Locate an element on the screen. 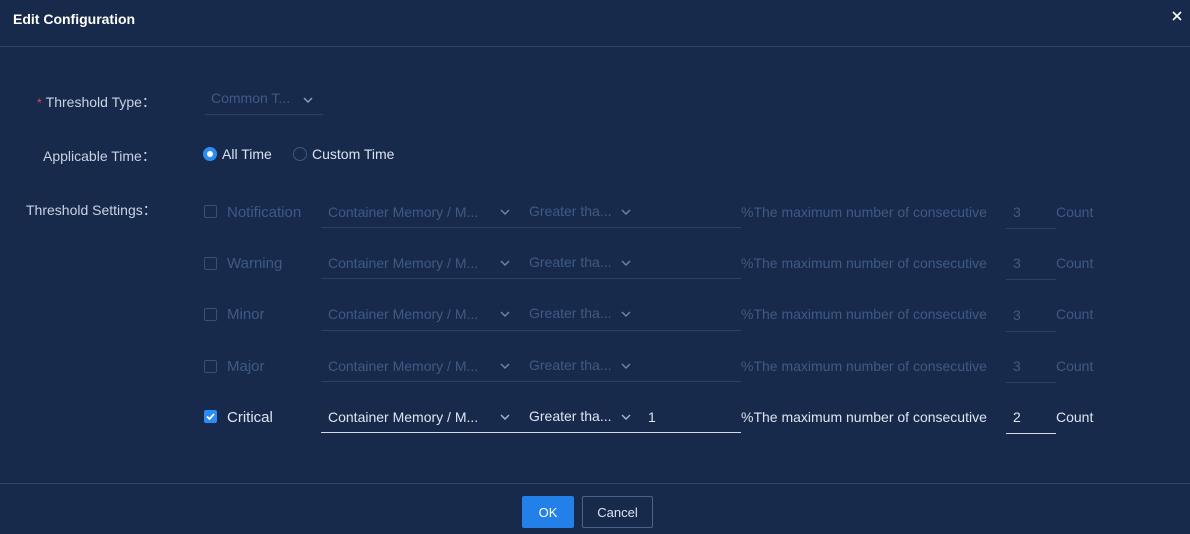 The width and height of the screenshot is (1190, 534). required-mark: * is located at coordinates (39, 103).